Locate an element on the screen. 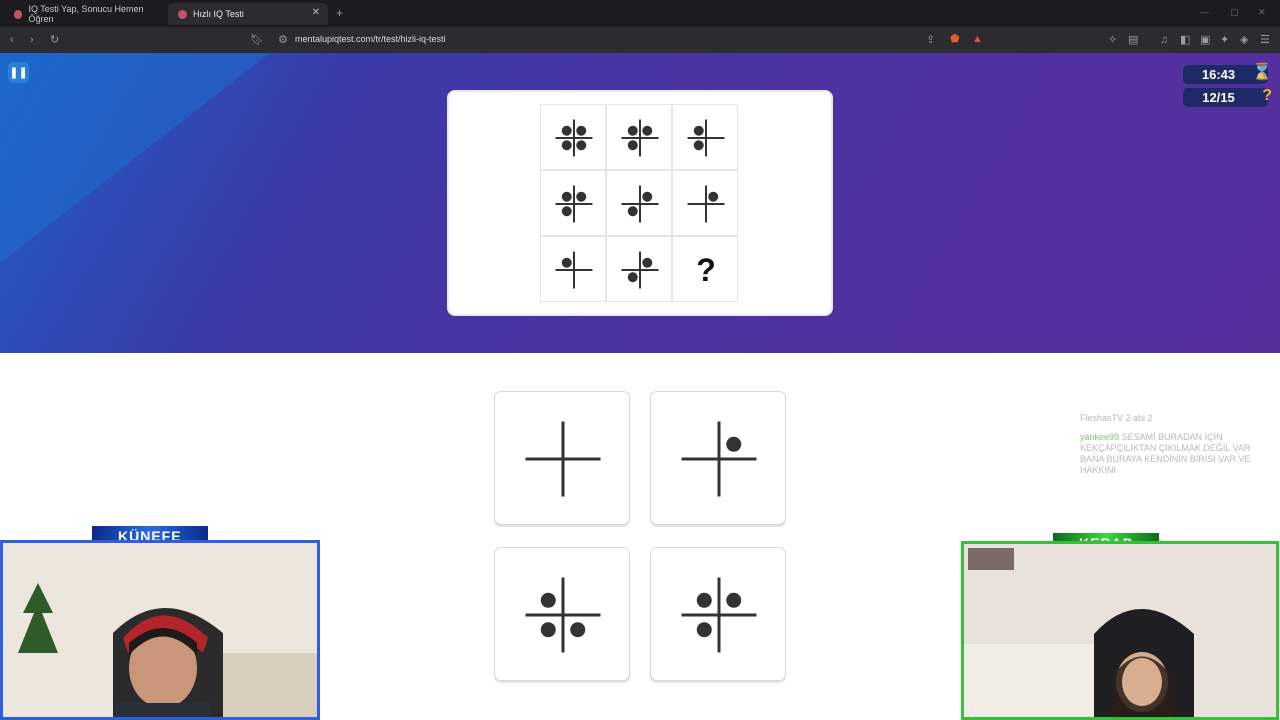 This screenshot has width=1280, height=720. reload-icon: ↻ is located at coordinates (54, 40).